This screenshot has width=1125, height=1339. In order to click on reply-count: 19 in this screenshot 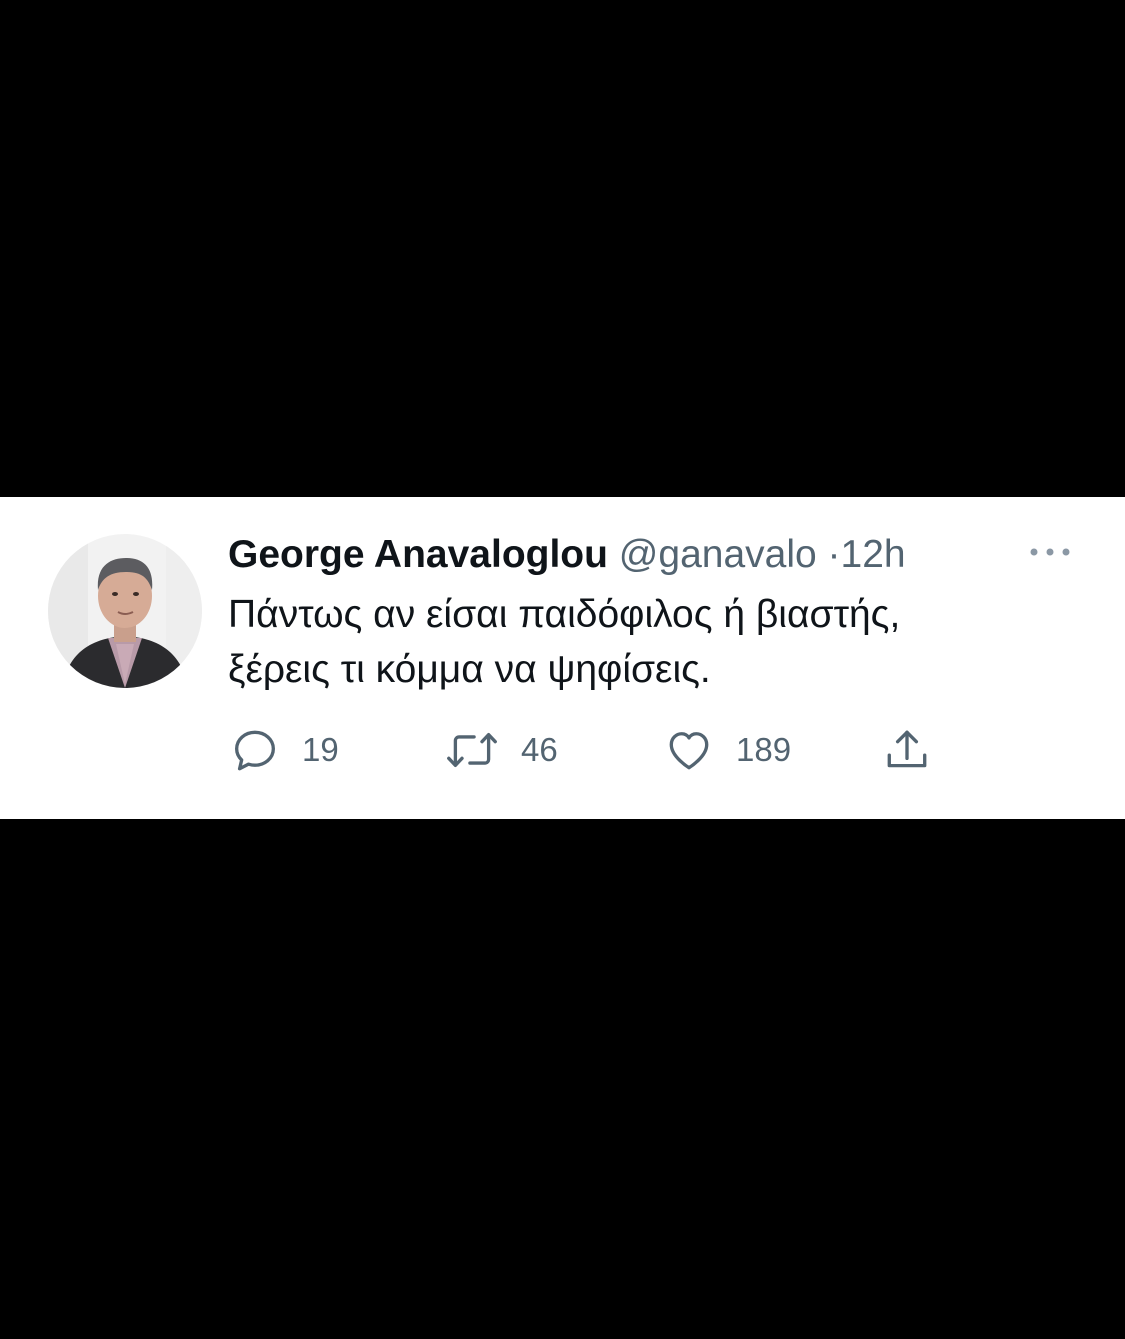, I will do `click(320, 749)`.